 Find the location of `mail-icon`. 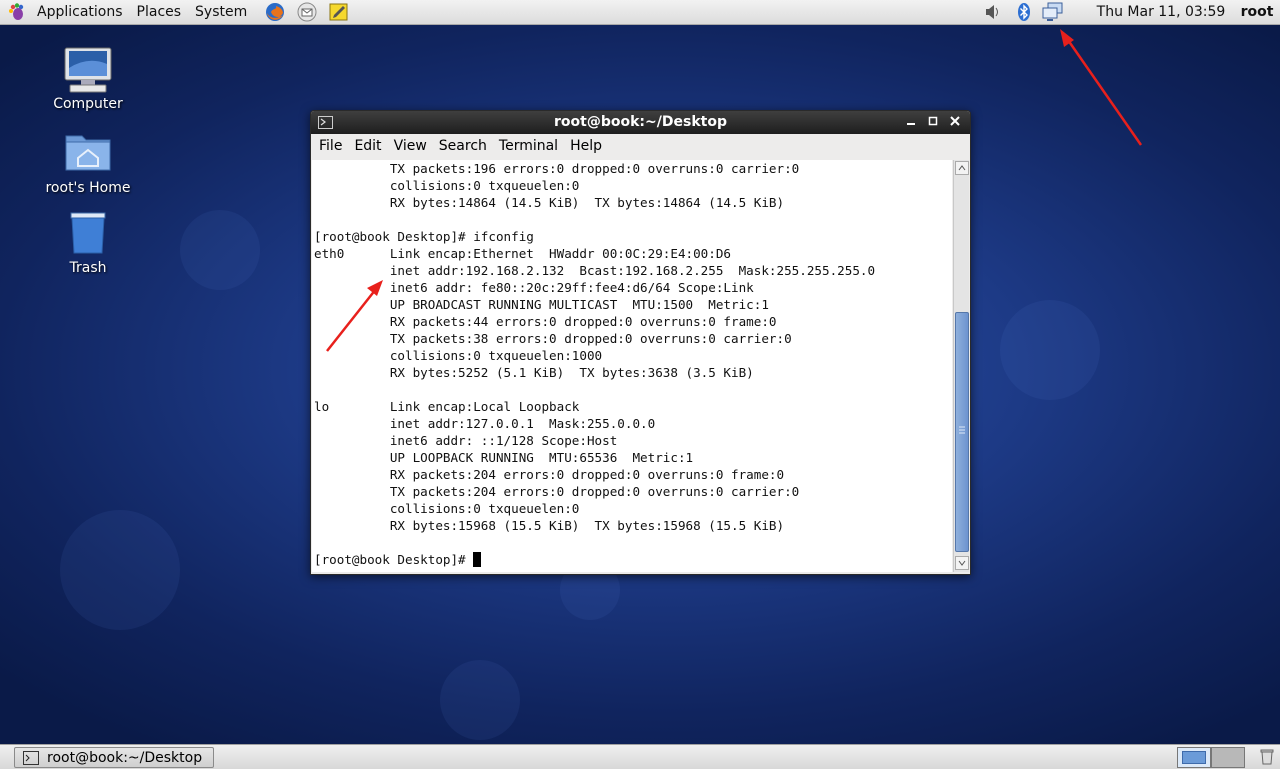

mail-icon is located at coordinates (307, 12).